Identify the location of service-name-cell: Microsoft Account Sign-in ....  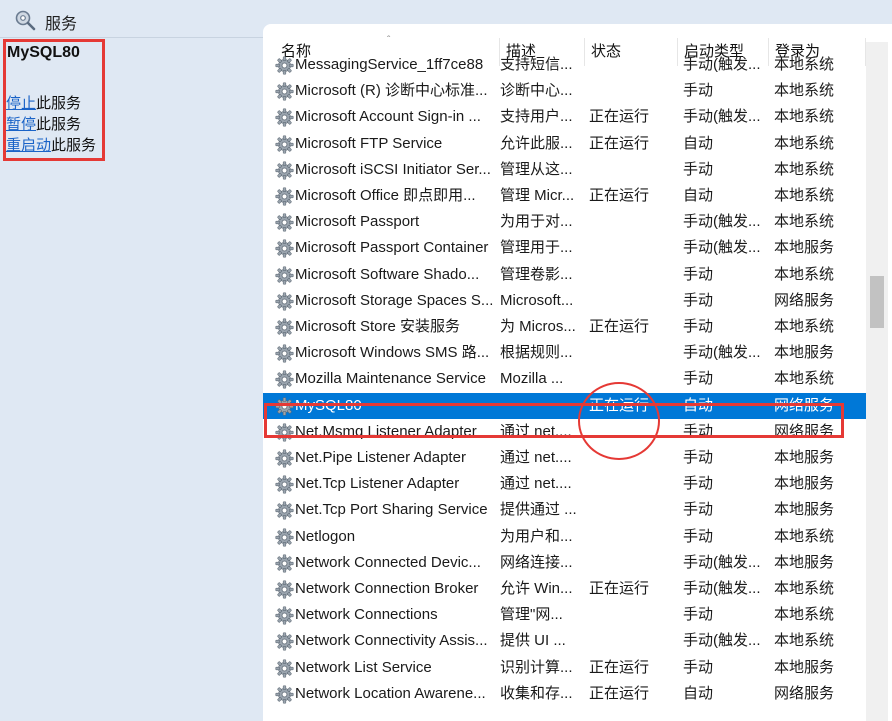
(388, 117).